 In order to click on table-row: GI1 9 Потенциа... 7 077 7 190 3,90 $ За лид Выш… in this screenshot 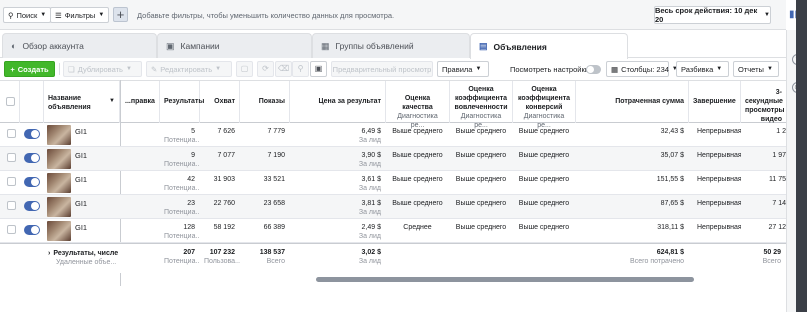, I will do `click(393, 159)`.